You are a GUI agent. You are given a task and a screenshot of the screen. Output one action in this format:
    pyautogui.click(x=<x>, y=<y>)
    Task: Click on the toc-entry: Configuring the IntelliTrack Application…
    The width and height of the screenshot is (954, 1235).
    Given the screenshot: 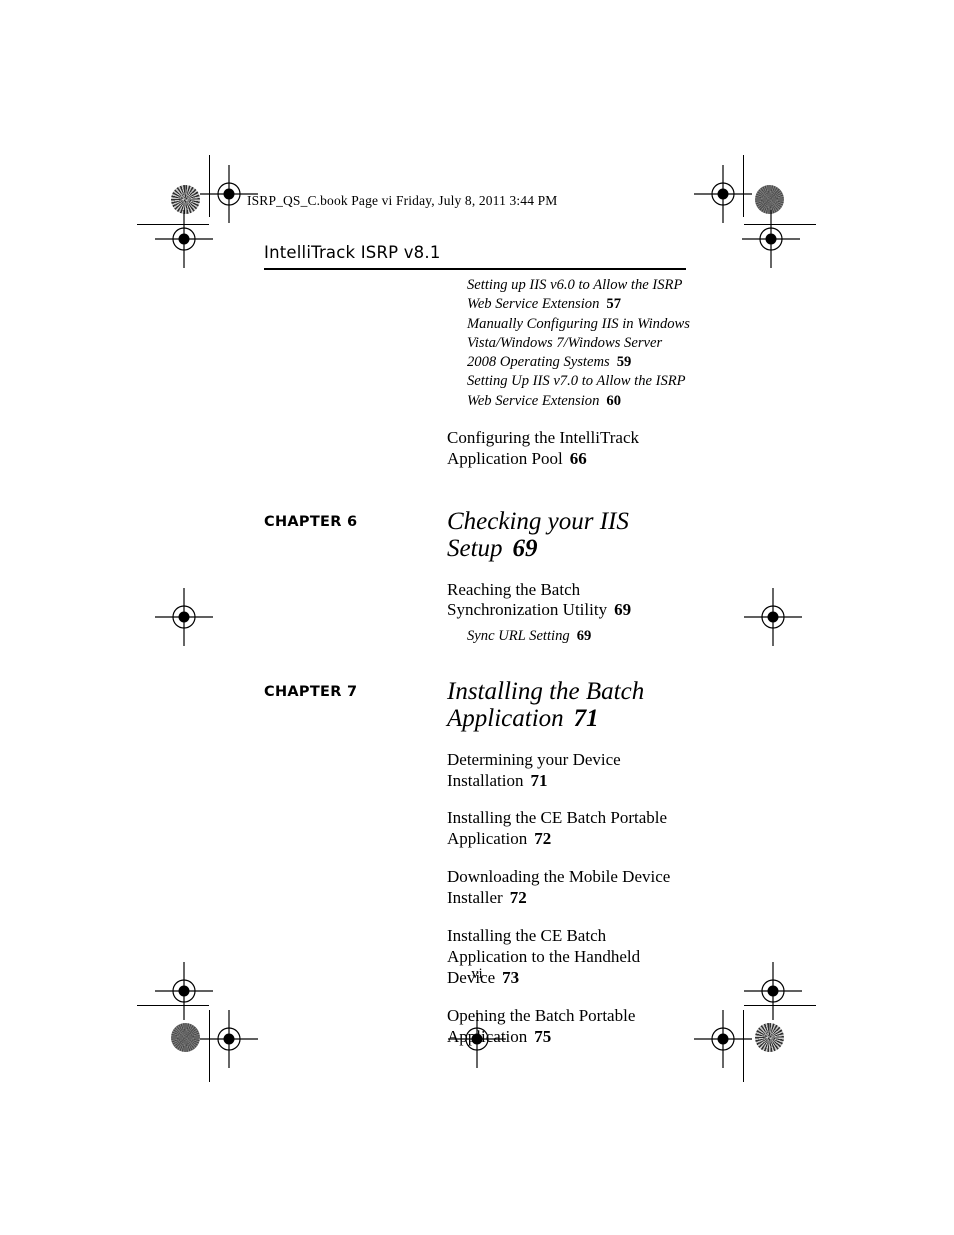 What is the action you would take?
    pyautogui.click(x=568, y=449)
    